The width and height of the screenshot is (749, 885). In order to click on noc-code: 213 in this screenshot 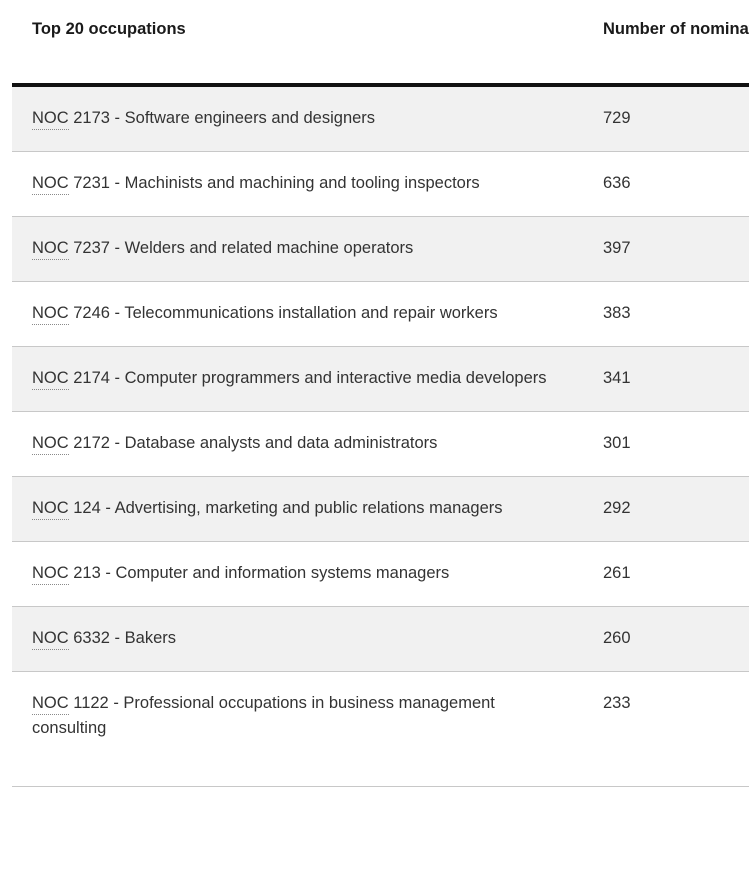, I will do `click(84, 573)`.